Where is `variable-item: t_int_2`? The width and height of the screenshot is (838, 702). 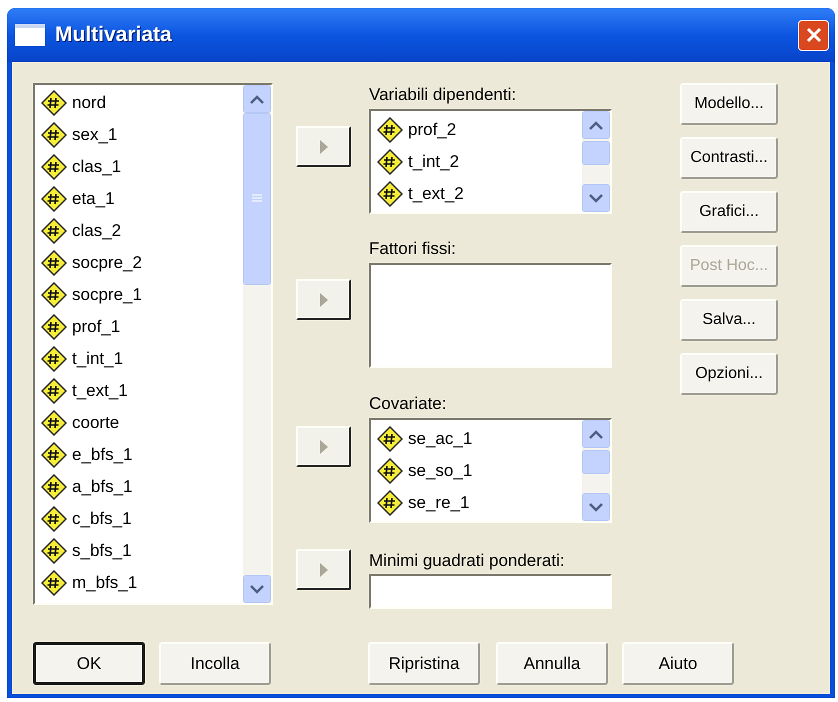
variable-item: t_int_2 is located at coordinates (476, 162).